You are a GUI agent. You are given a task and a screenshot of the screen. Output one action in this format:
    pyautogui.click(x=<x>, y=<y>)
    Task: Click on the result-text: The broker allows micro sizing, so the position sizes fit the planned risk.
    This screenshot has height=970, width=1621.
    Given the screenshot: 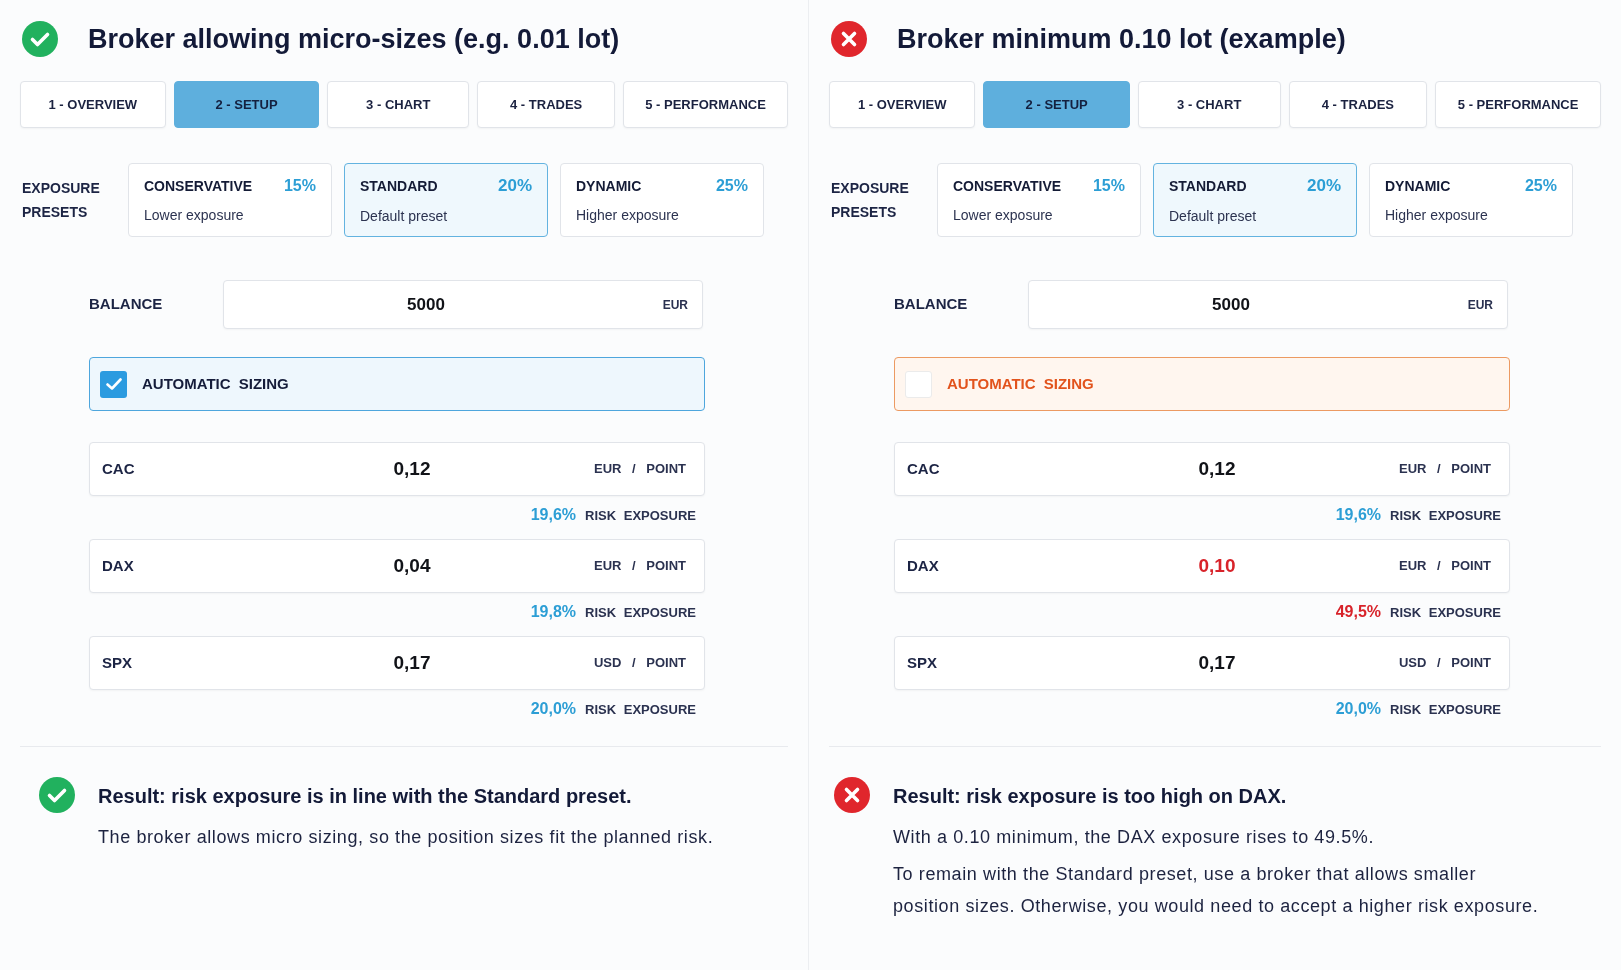 What is the action you would take?
    pyautogui.click(x=406, y=837)
    